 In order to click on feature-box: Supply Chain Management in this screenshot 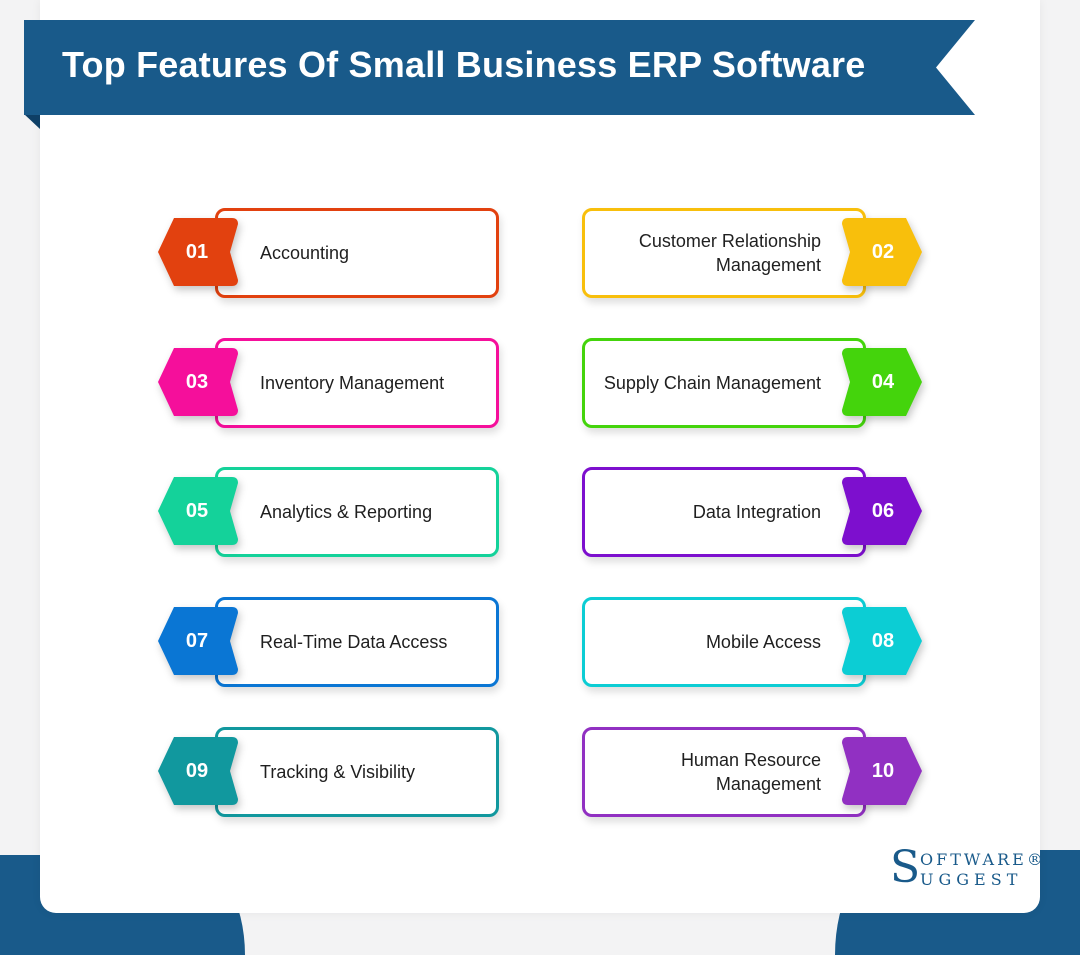, I will do `click(724, 383)`.